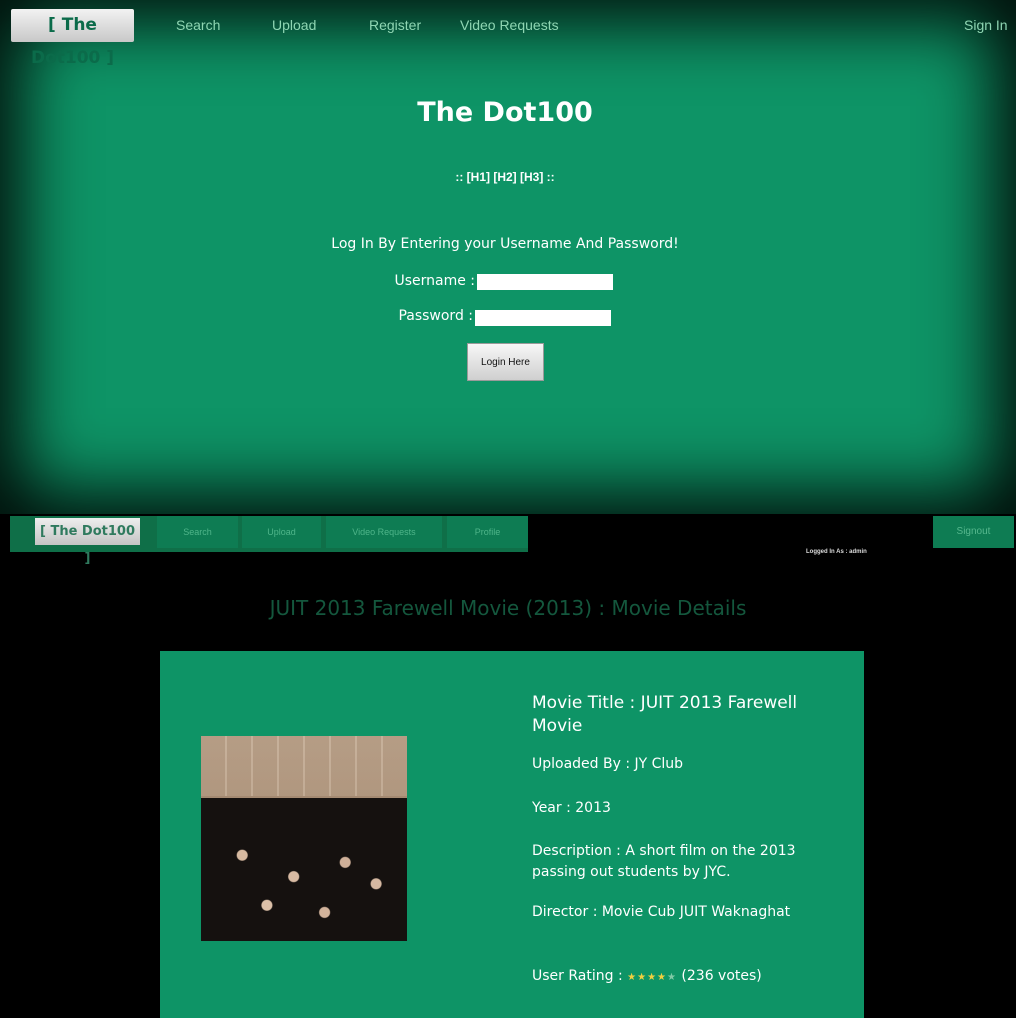 Image resolution: width=1016 pixels, height=1018 pixels. What do you see at coordinates (384, 532) in the screenshot?
I see `nav-video-requests-button: Video Requests` at bounding box center [384, 532].